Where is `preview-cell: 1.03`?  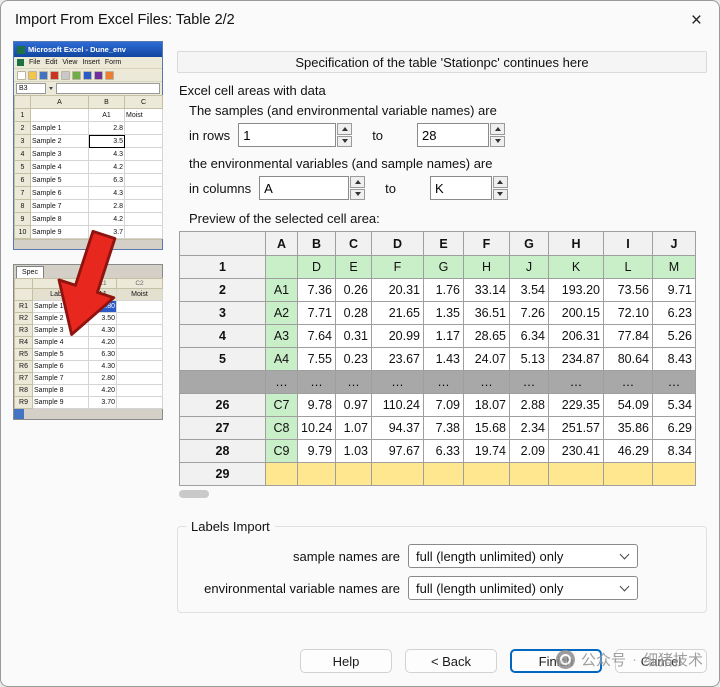
preview-cell: 1.03 is located at coordinates (353, 451).